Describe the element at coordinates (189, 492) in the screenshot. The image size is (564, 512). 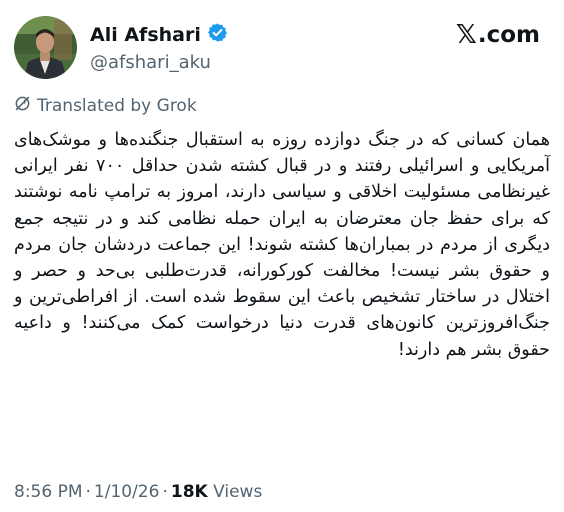
I see `views-count: 18K` at that location.